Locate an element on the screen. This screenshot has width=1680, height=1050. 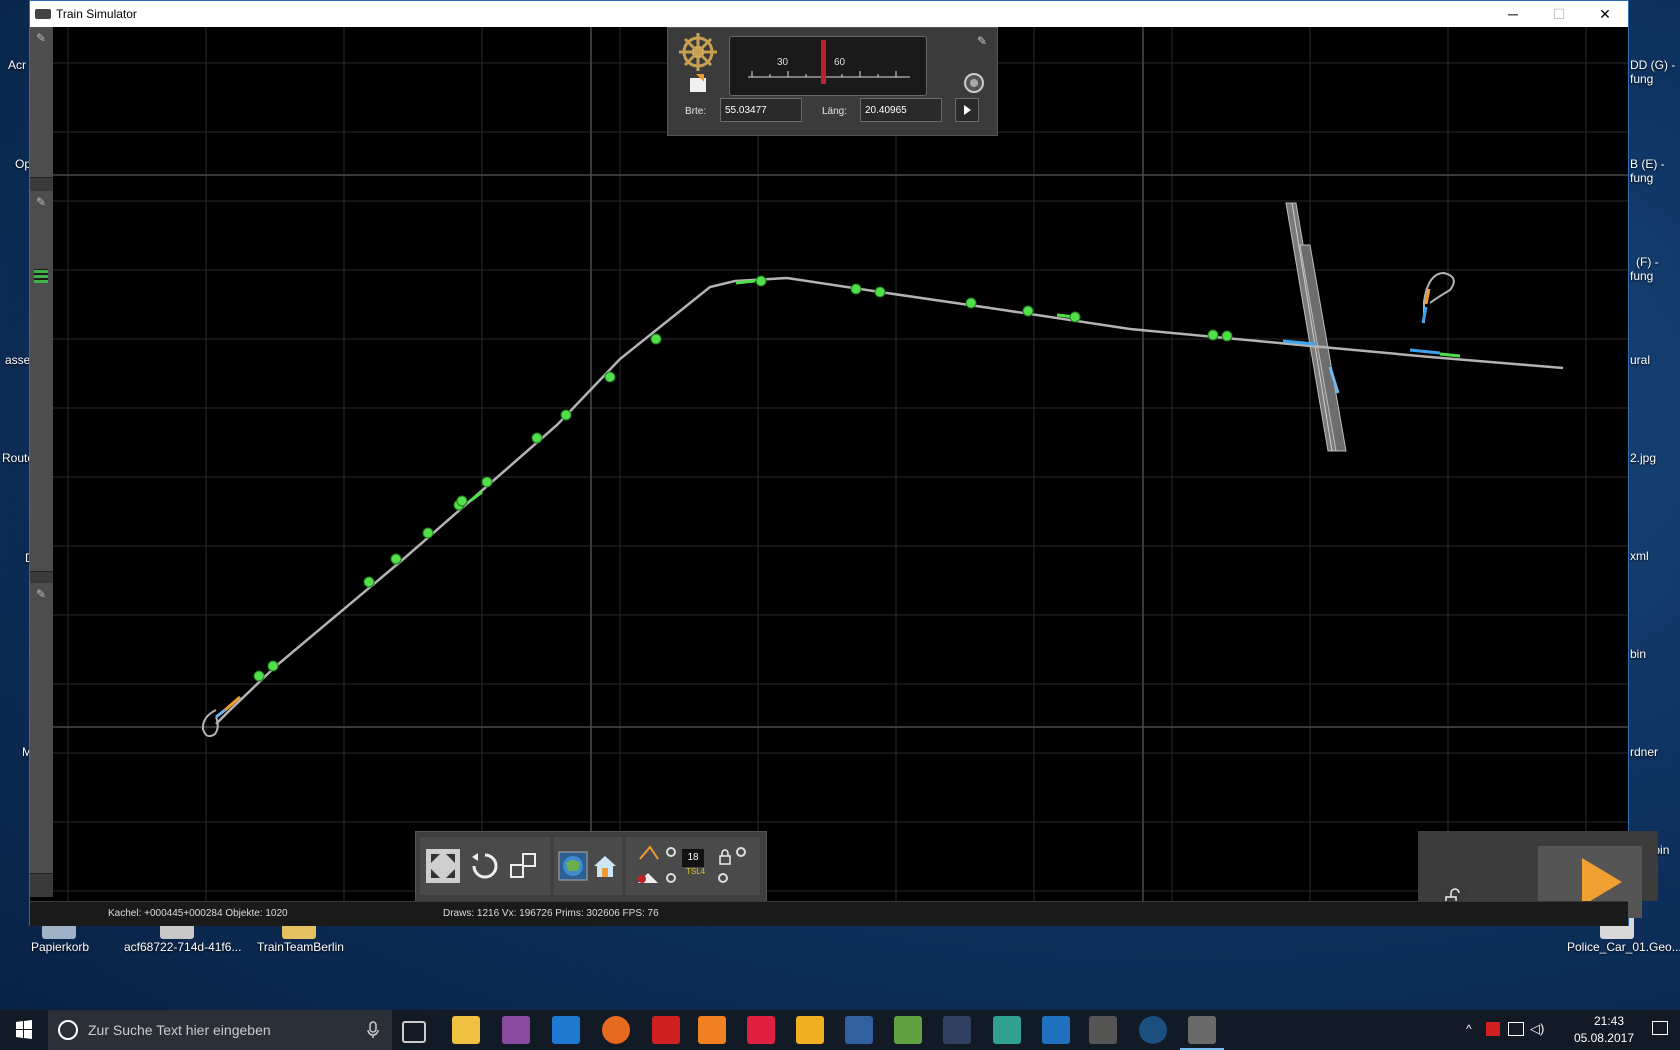
tray-chevron-icon: ^ is located at coordinates (1469, 1029).